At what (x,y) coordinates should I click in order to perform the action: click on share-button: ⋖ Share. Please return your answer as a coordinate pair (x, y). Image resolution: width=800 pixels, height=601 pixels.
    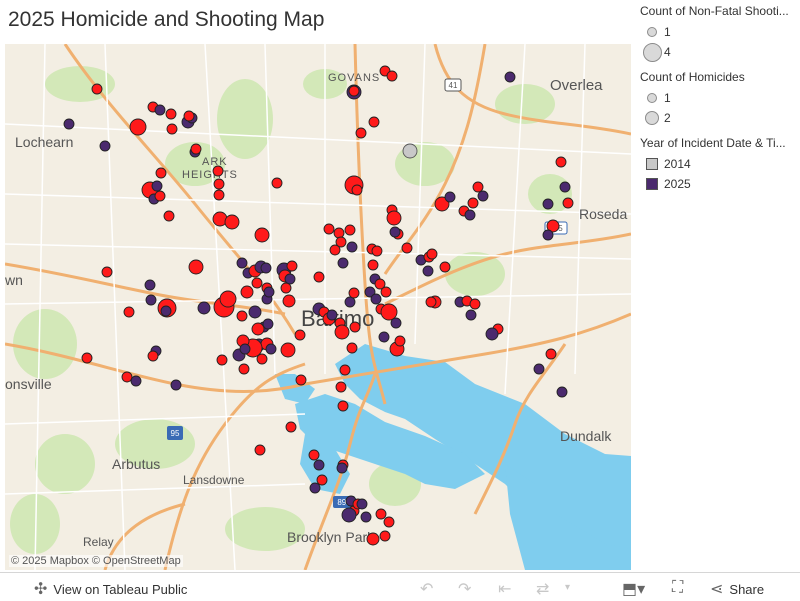
    Looking at the image, I should click on (737, 589).